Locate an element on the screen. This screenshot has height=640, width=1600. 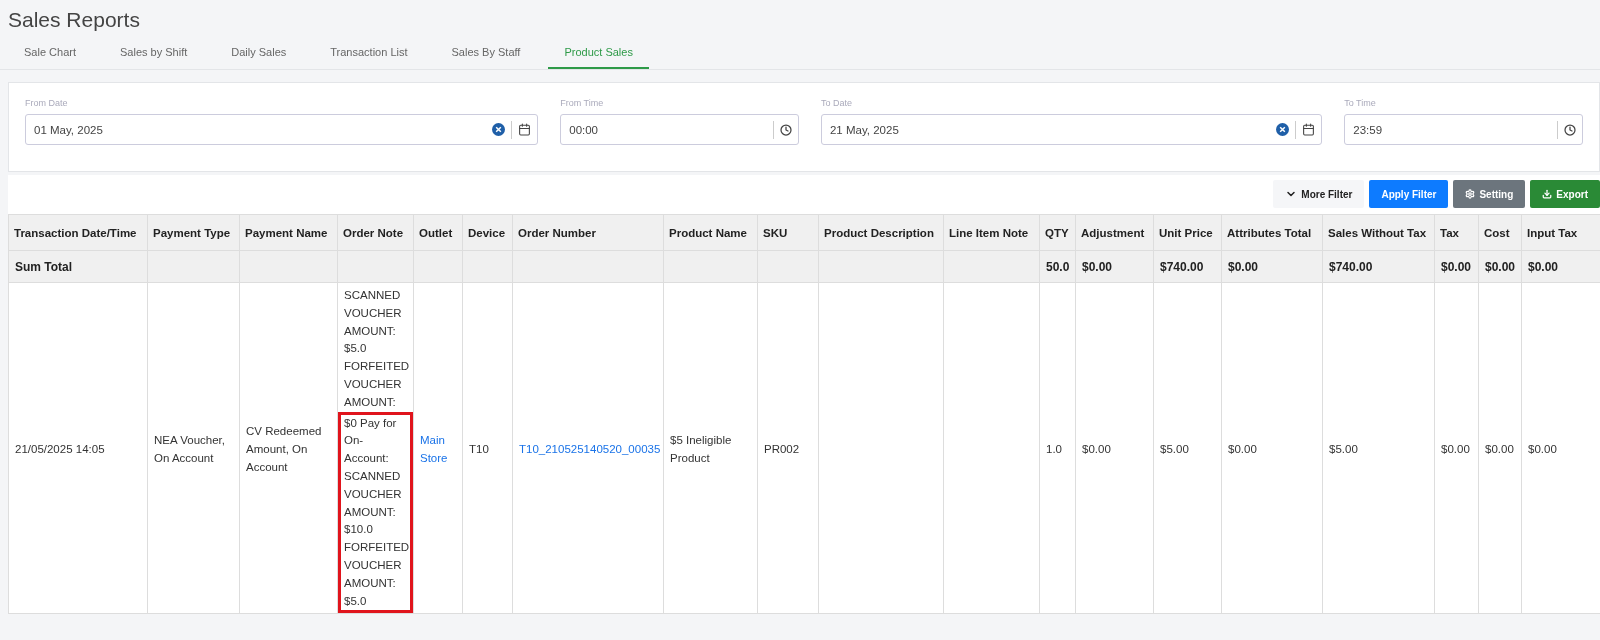
field-label: To Date is located at coordinates (836, 103).